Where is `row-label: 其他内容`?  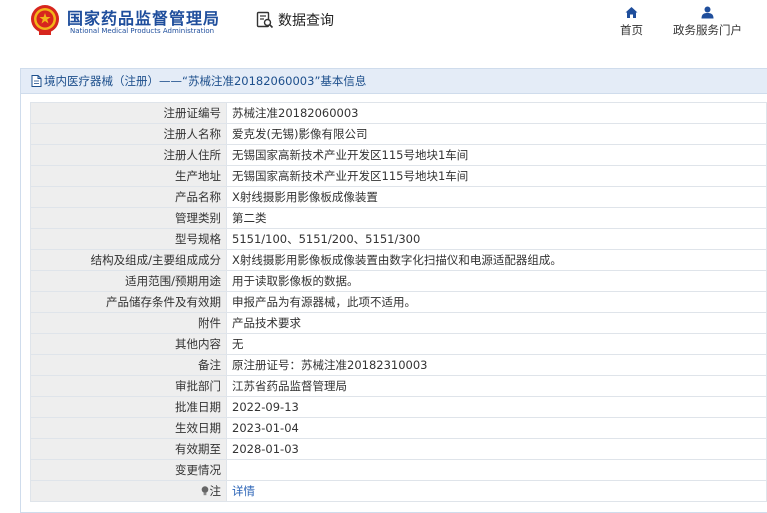
row-label: 其他内容 is located at coordinates (128, 344).